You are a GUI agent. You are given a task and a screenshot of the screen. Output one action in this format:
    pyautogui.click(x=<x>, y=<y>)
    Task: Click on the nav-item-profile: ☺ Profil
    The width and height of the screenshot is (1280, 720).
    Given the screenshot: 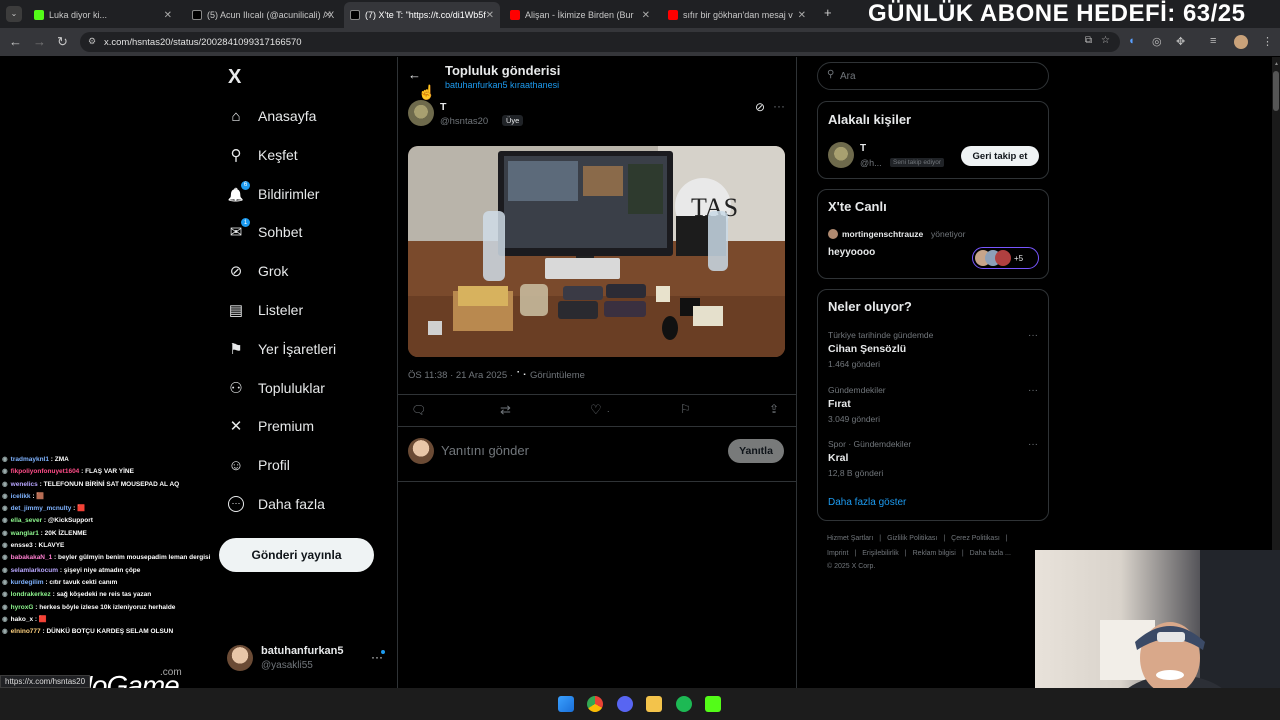 What is the action you would take?
    pyautogui.click(x=258, y=465)
    